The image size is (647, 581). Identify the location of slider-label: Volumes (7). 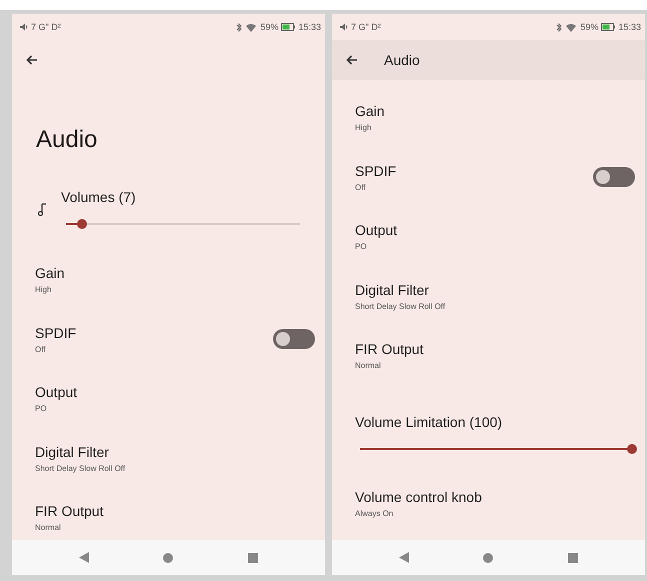
(99, 197).